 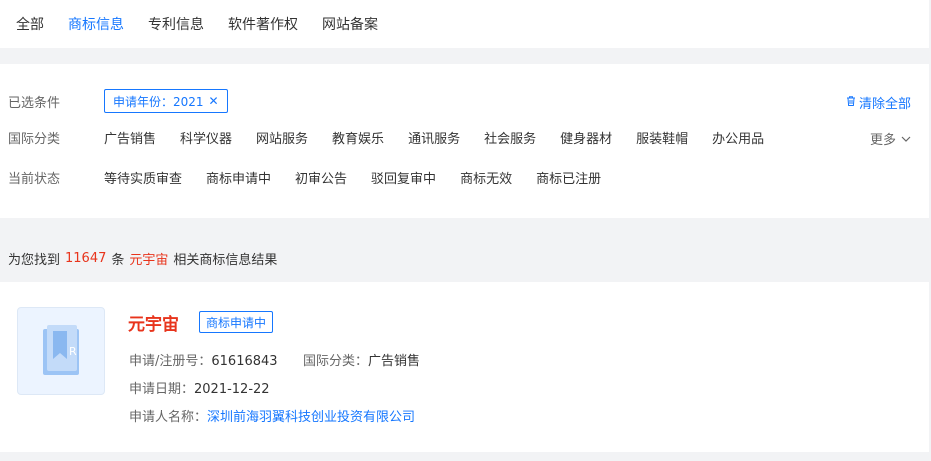 I want to click on class-option: 办公用品, so click(x=738, y=137).